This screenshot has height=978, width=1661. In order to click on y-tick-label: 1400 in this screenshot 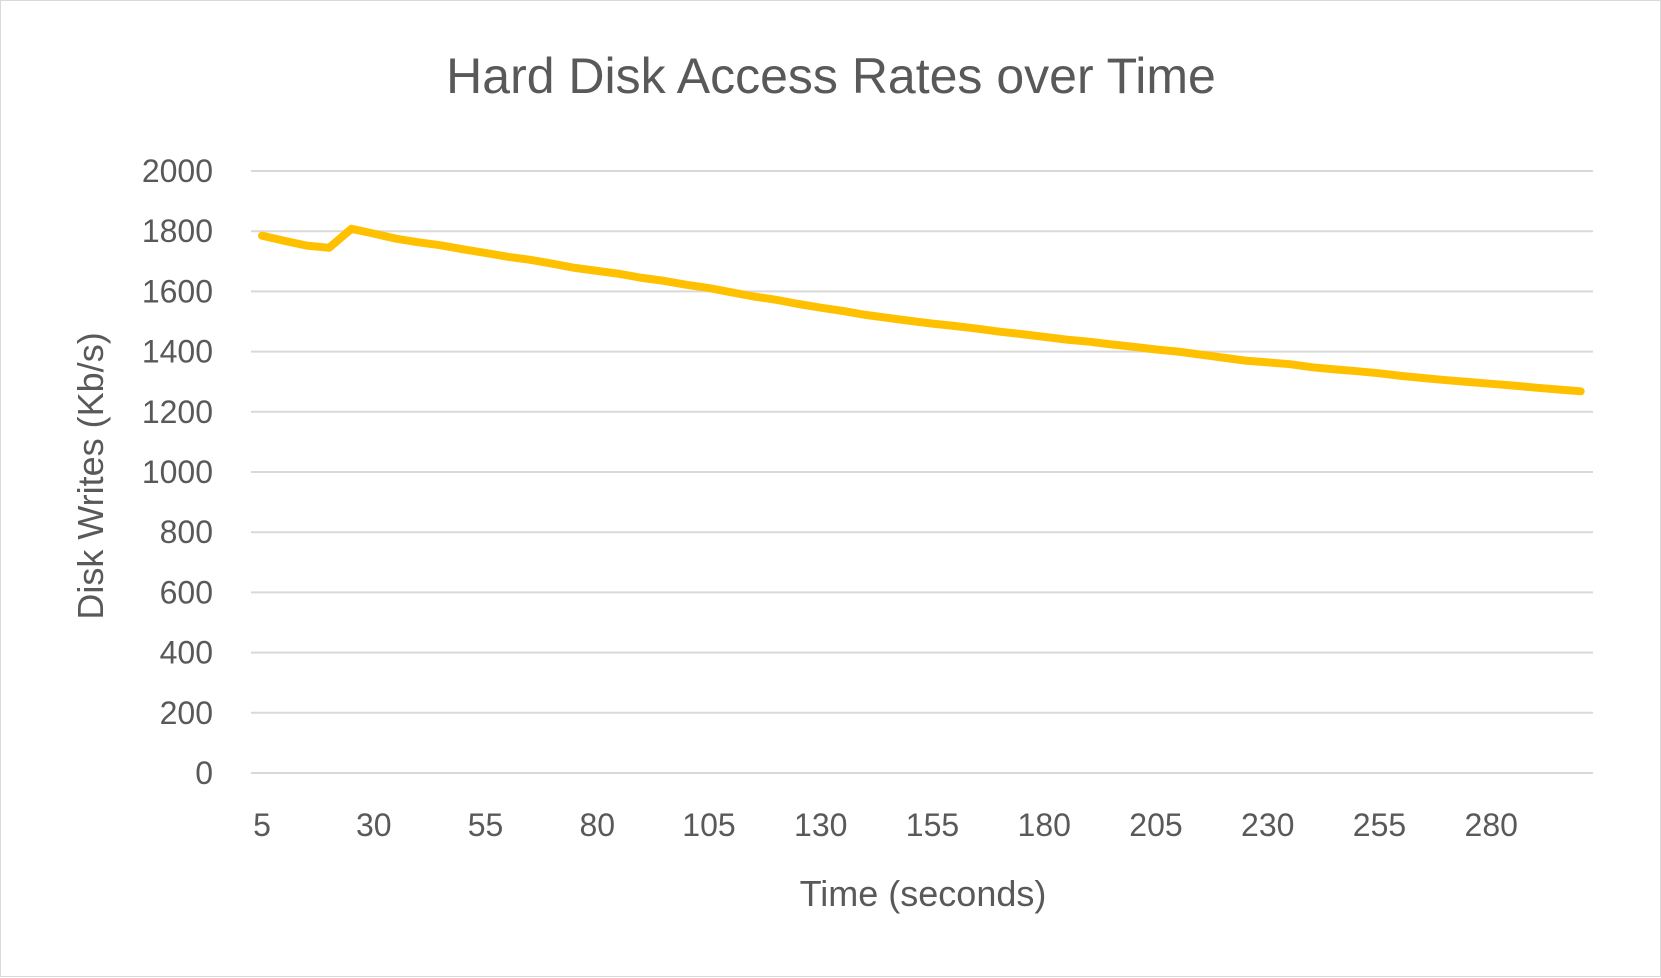, I will do `click(177, 352)`.